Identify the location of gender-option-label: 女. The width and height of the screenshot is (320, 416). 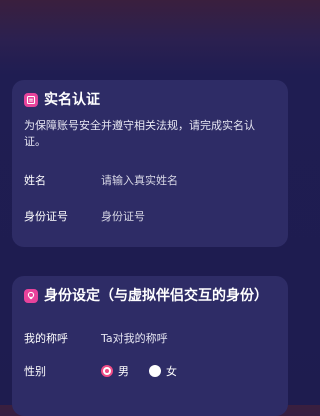
(171, 371).